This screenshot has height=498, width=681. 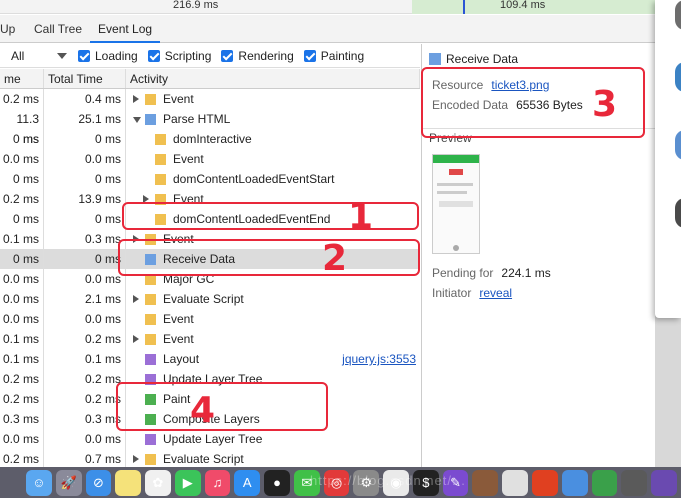 I want to click on thumbnail-image, so click(x=456, y=172).